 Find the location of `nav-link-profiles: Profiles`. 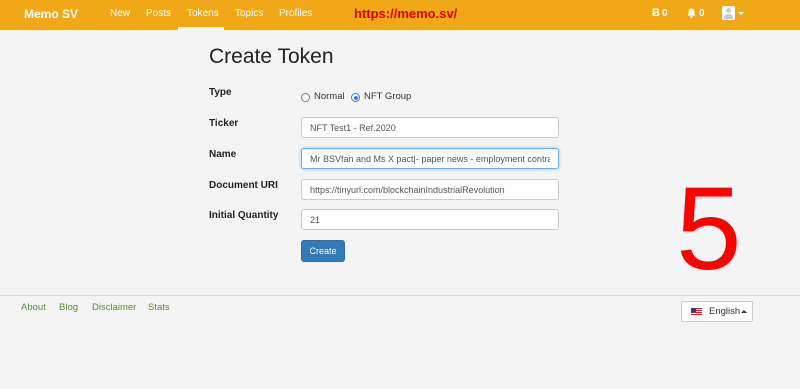

nav-link-profiles: Profiles is located at coordinates (295, 13).